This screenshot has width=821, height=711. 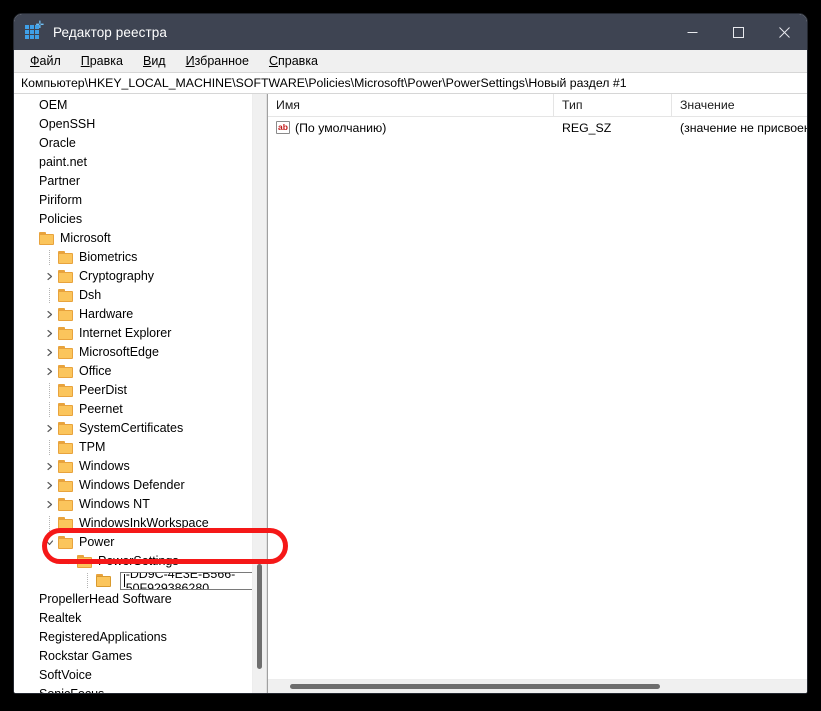 I want to click on tree-node: Oracle, so click(x=133, y=143).